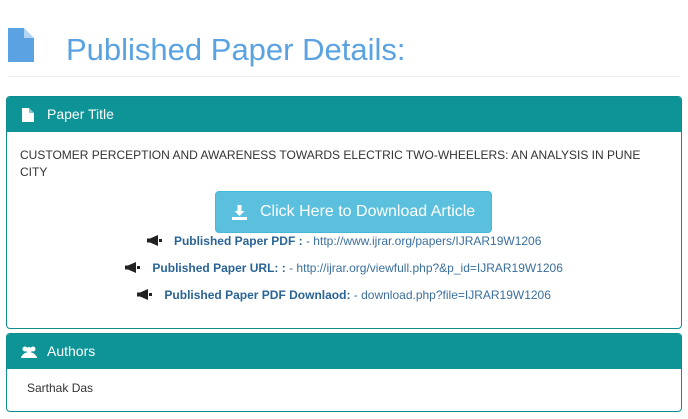 The width and height of the screenshot is (688, 419). Describe the element at coordinates (29, 352) in the screenshot. I see `users-icon` at that location.